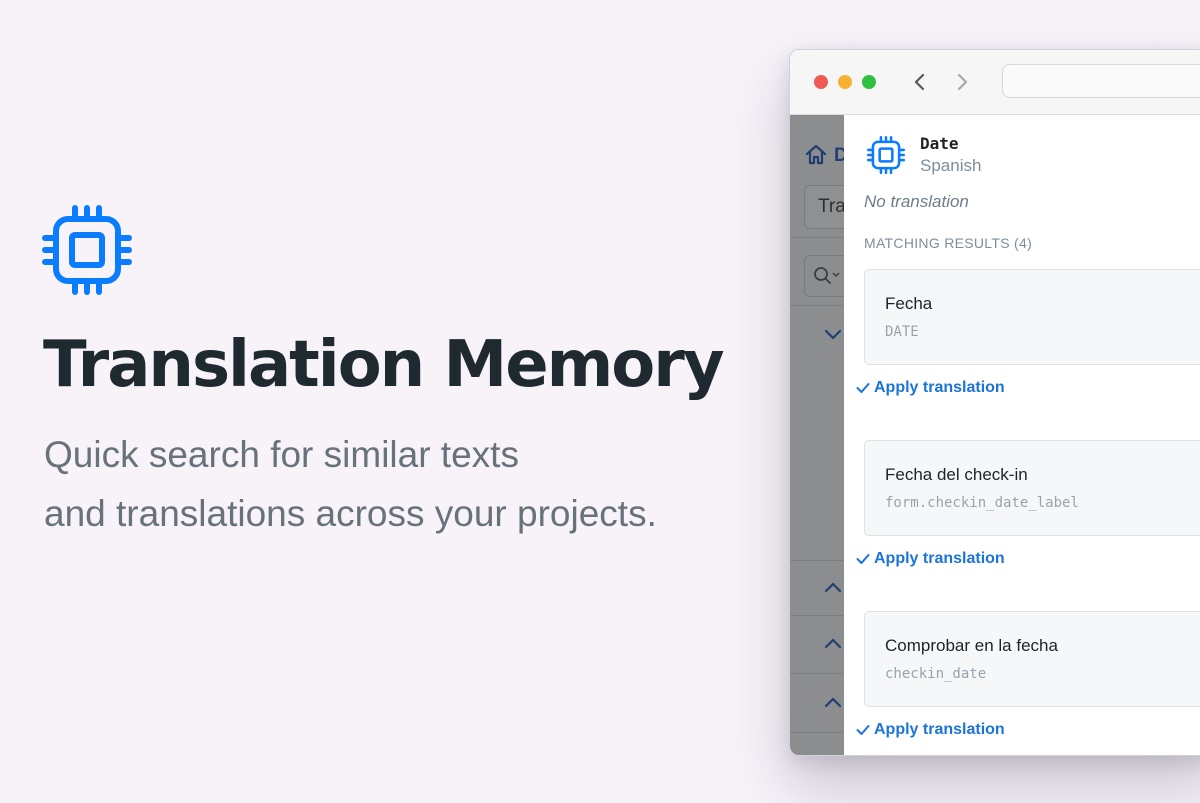  Describe the element at coordinates (839, 156) in the screenshot. I see `breadcrumb: D` at that location.